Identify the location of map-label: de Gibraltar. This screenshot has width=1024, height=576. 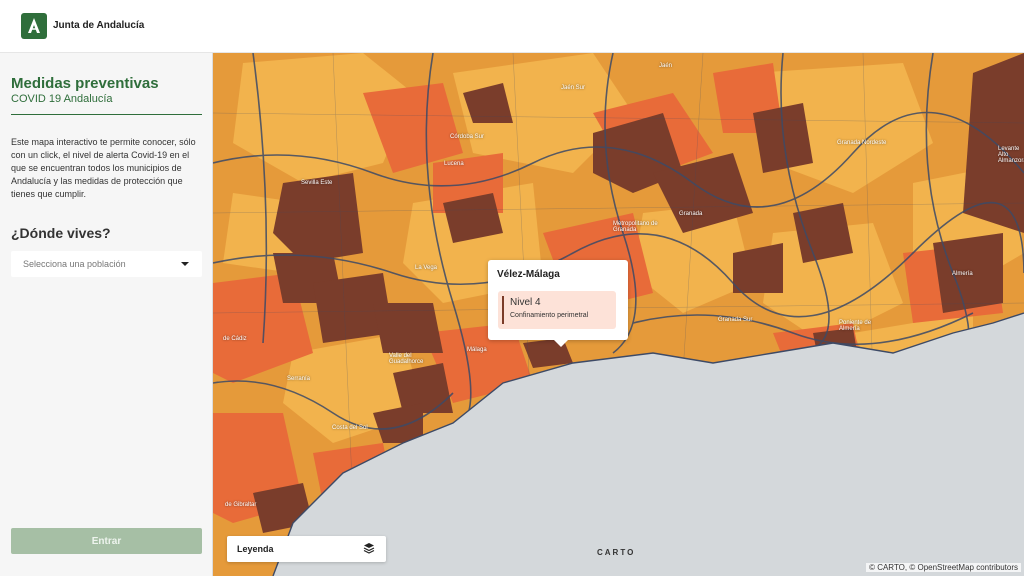
(241, 505).